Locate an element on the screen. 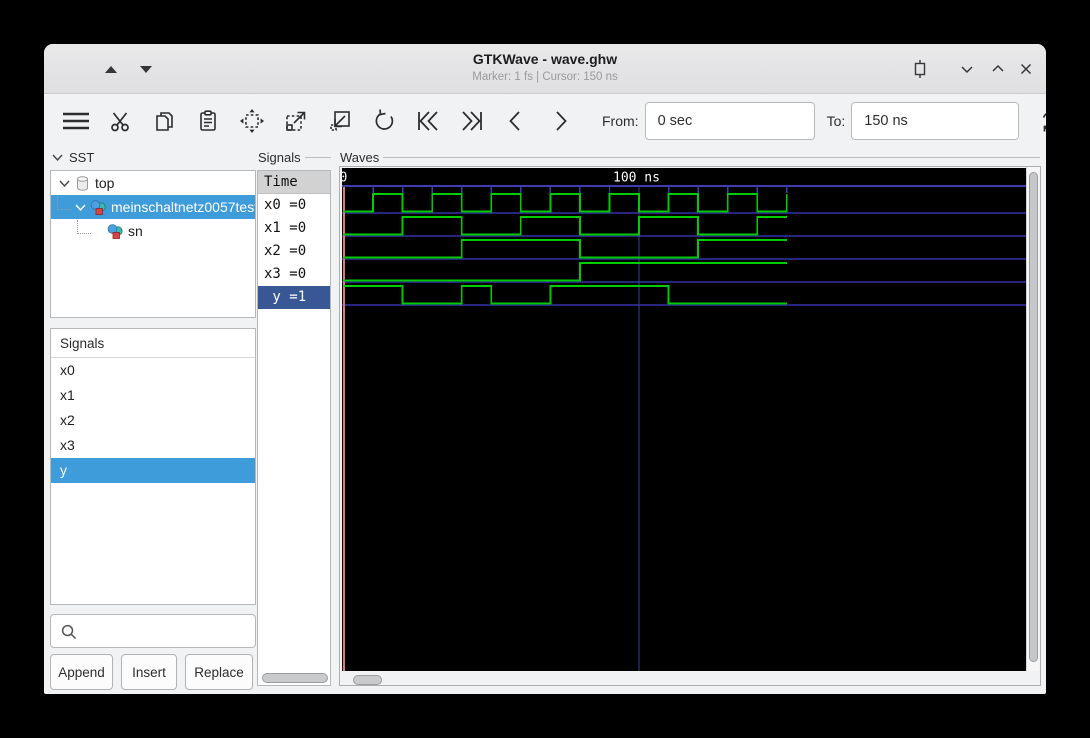  window-title: GTKWave - wave.ghw is located at coordinates (545, 59).